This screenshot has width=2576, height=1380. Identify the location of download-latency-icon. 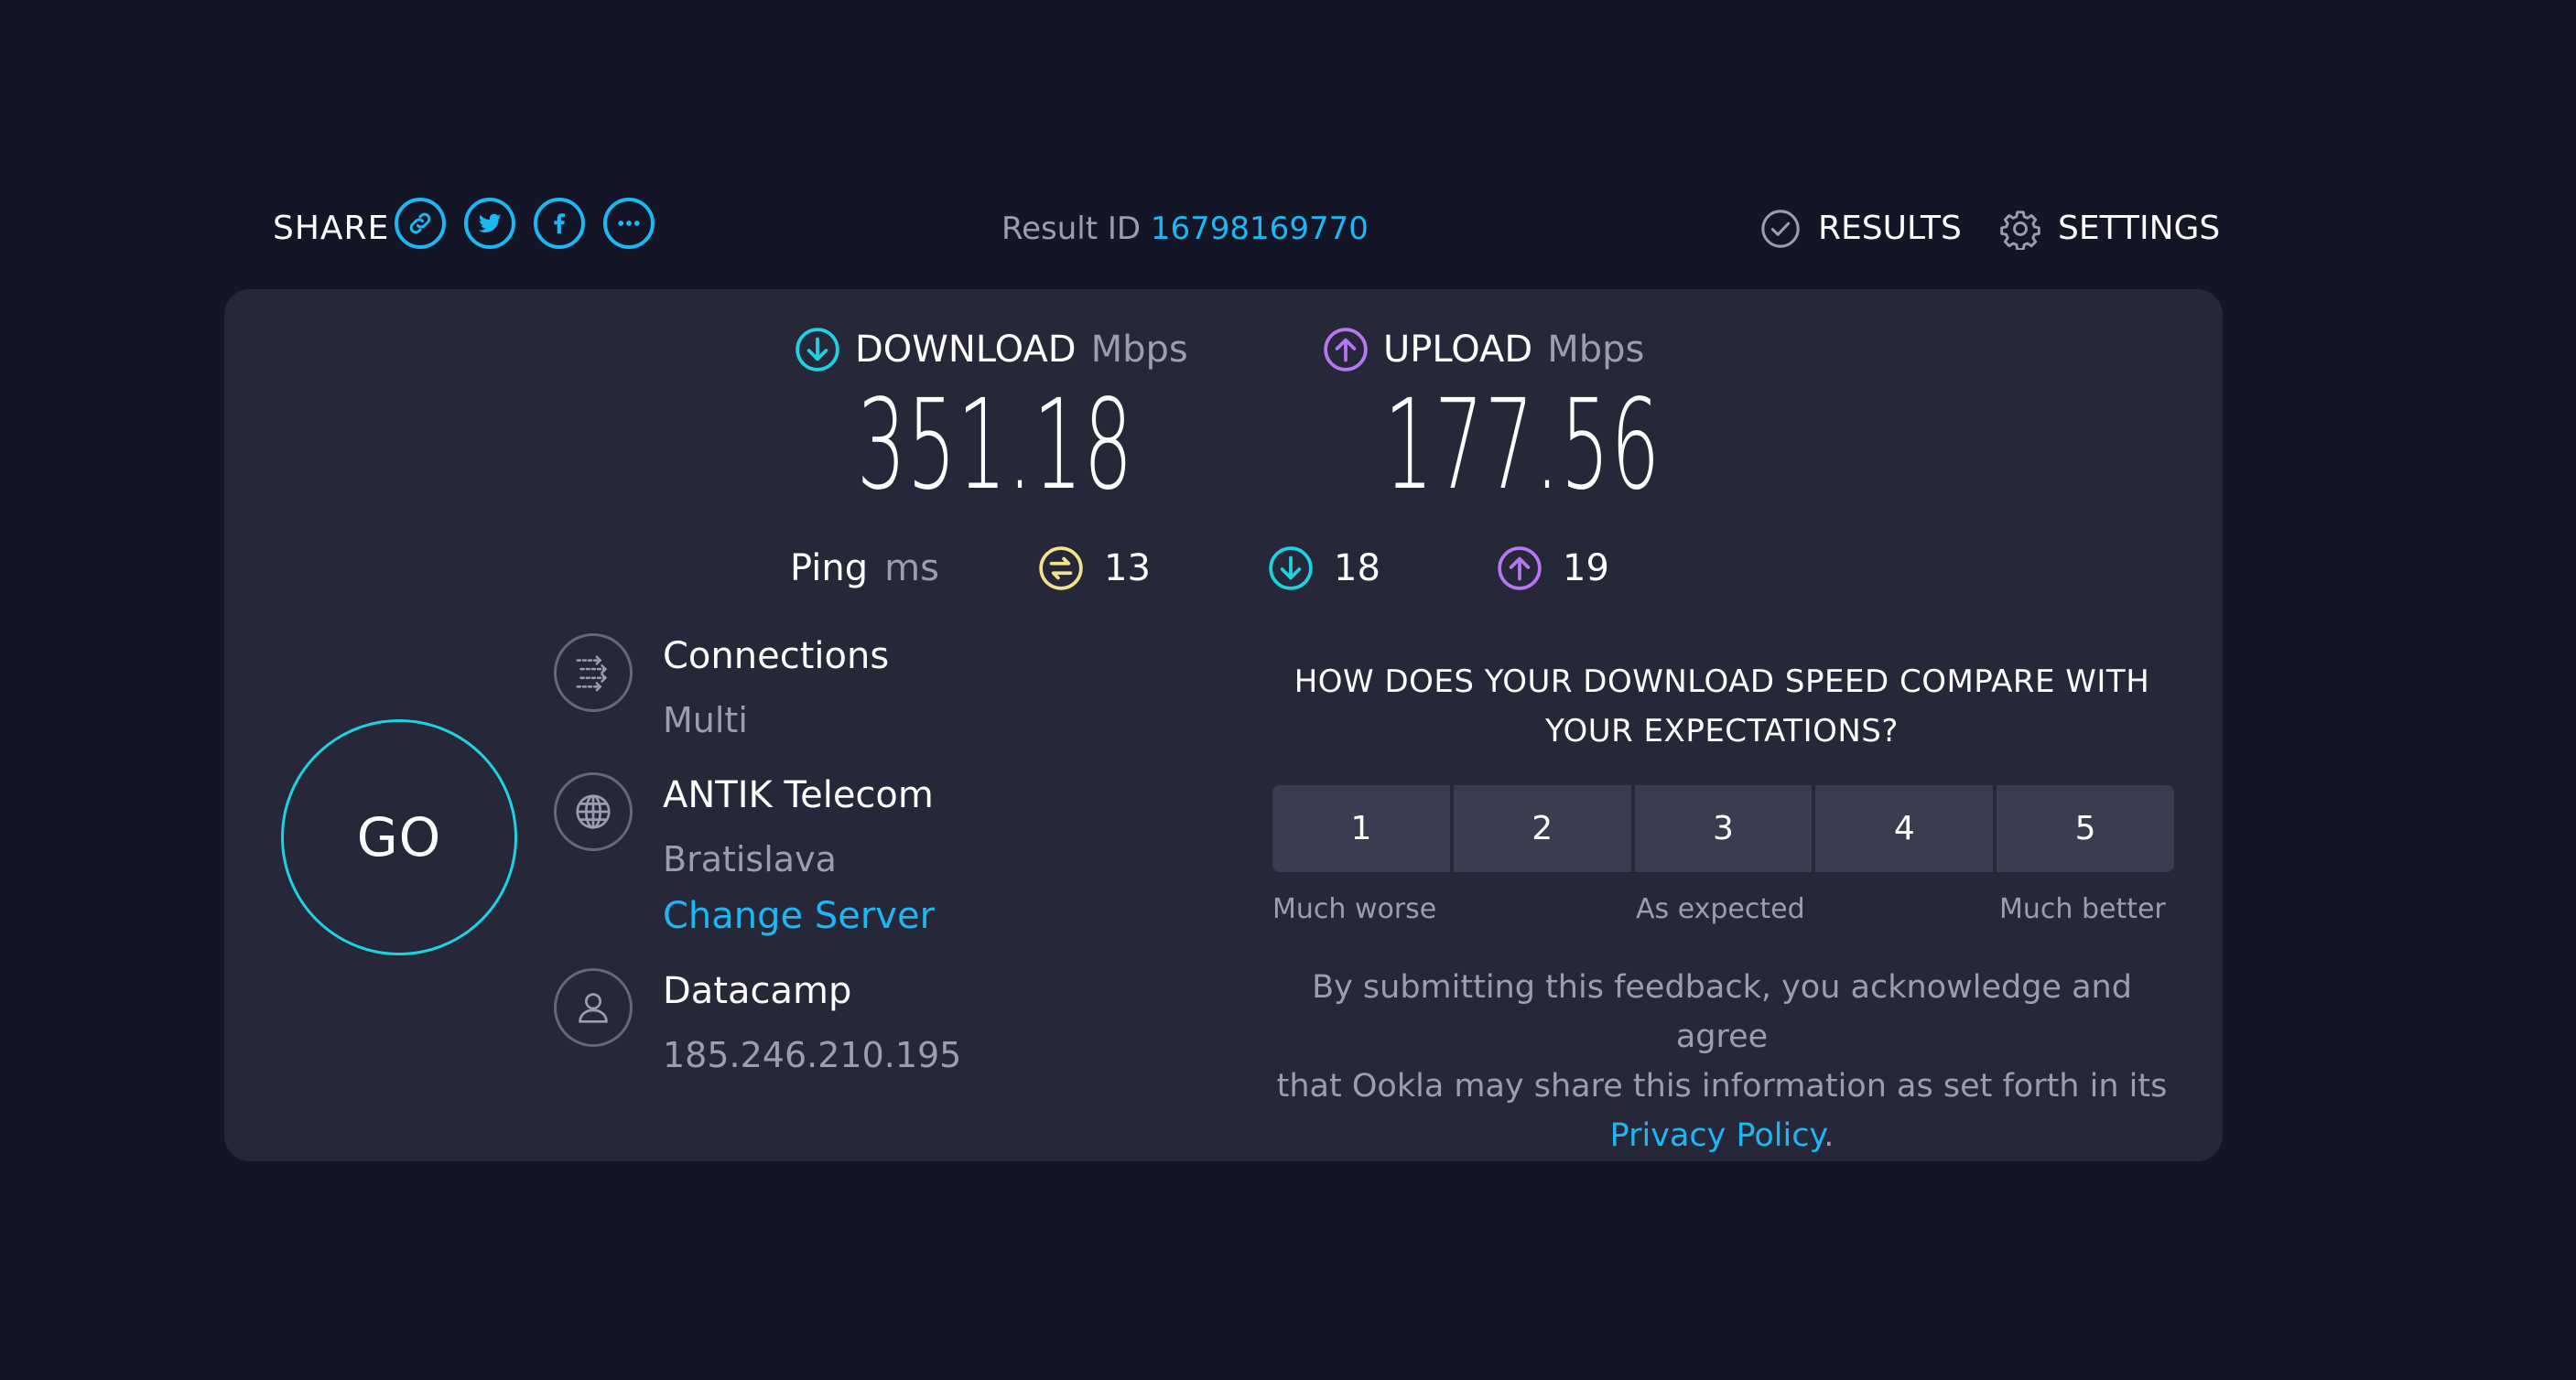
(1291, 568).